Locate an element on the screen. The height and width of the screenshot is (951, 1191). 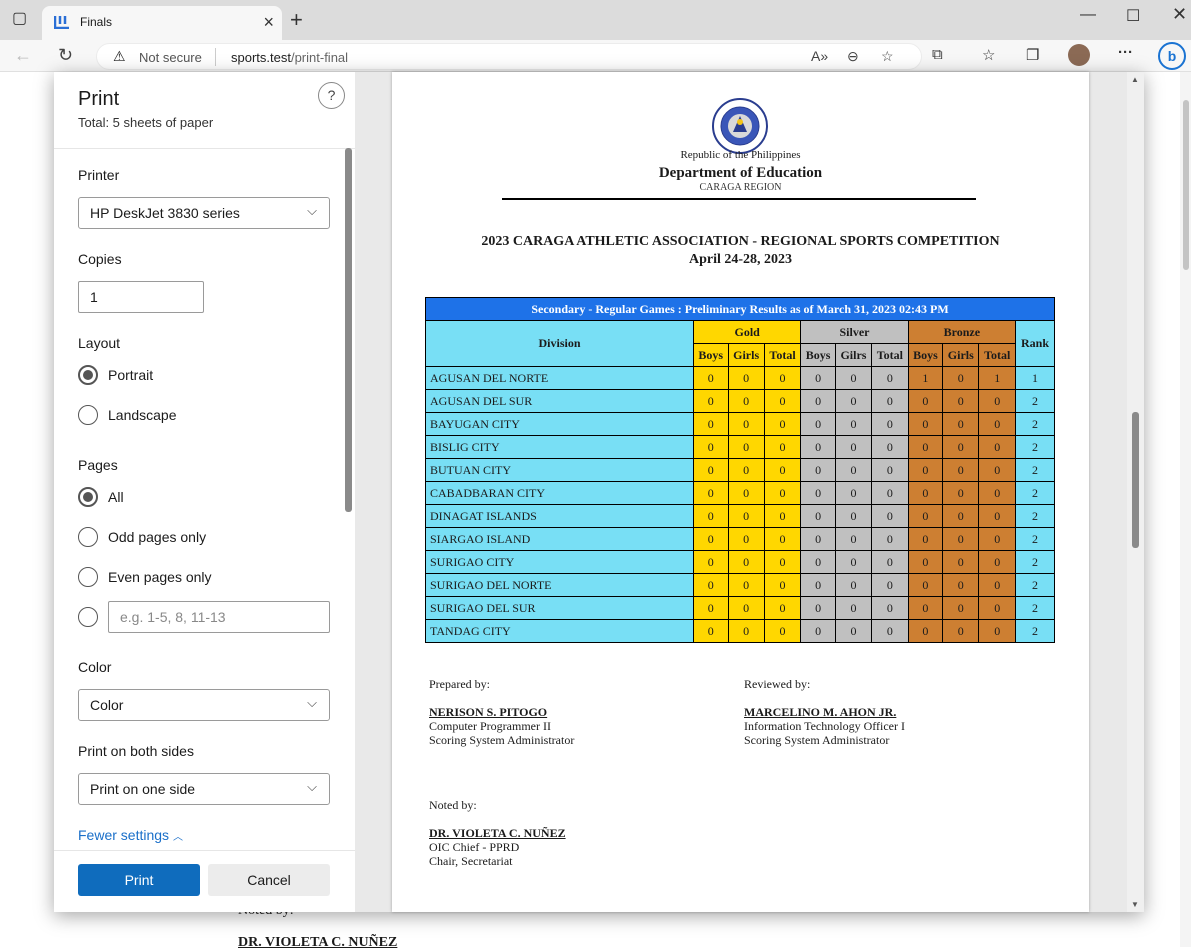
portrait-label: Portrait is located at coordinates (130, 375).